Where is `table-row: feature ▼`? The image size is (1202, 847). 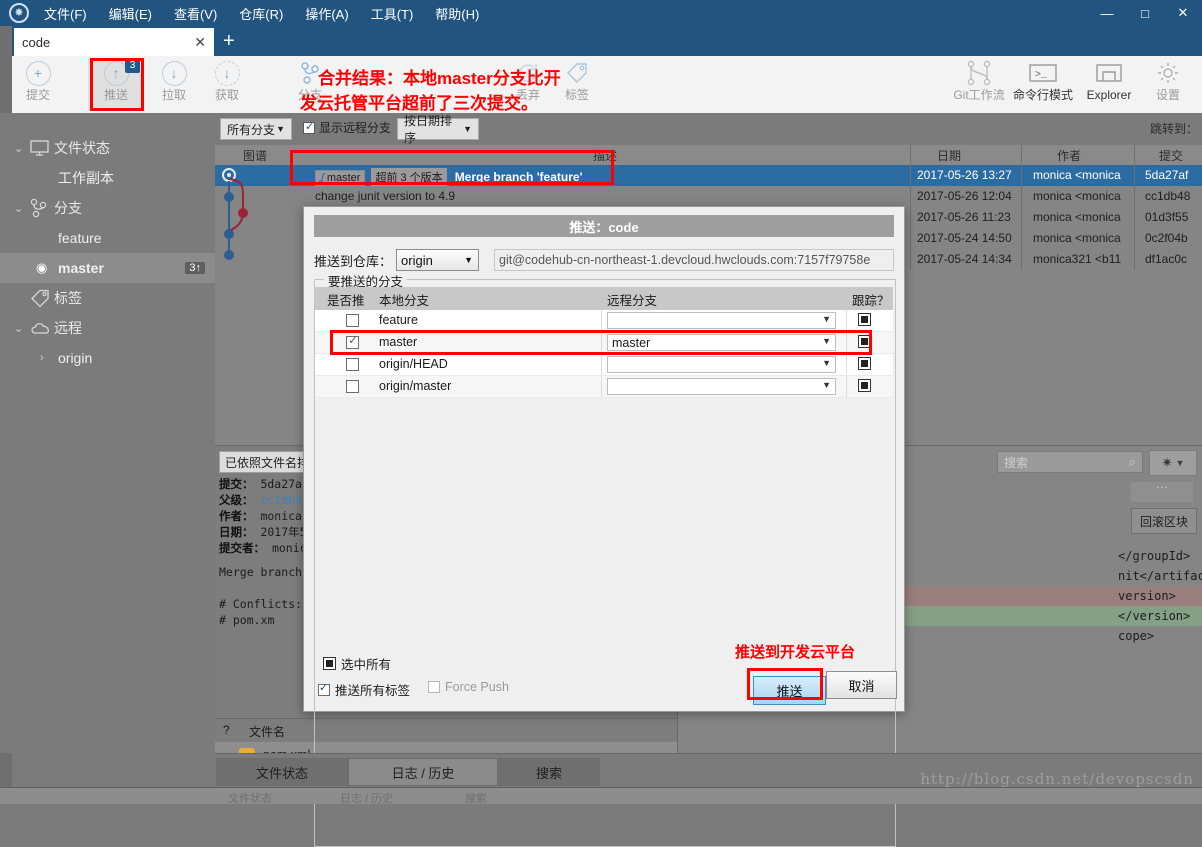
table-row: feature ▼ is located at coordinates (604, 321).